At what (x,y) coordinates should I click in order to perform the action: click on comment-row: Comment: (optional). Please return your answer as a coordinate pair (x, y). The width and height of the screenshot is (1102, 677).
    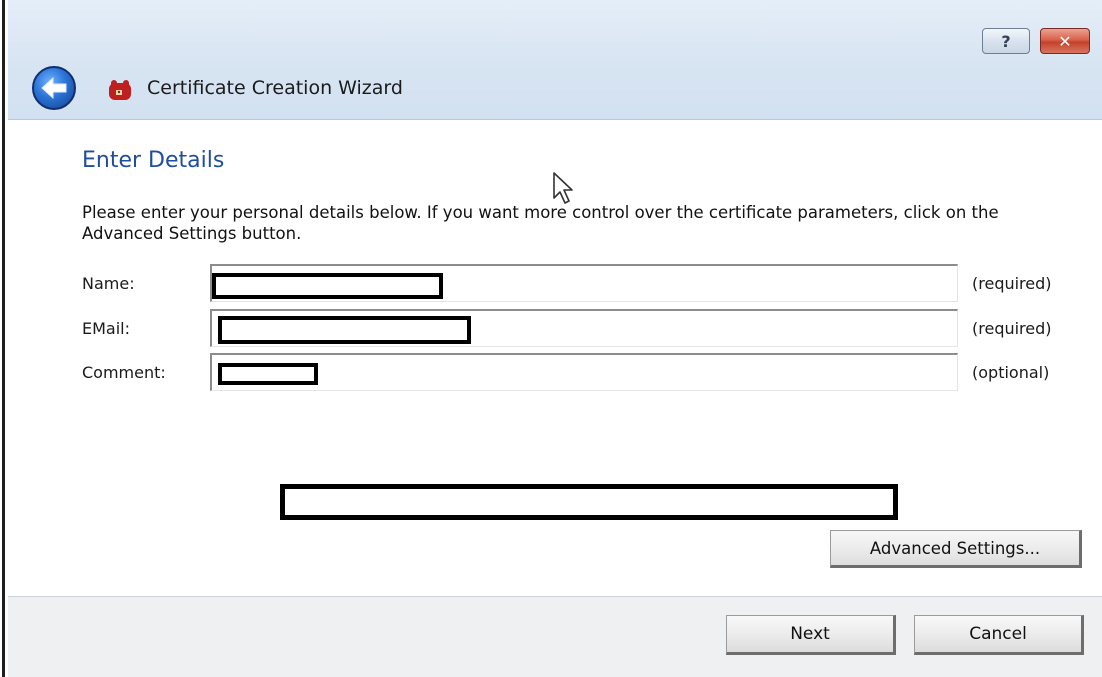
    Looking at the image, I should click on (587, 372).